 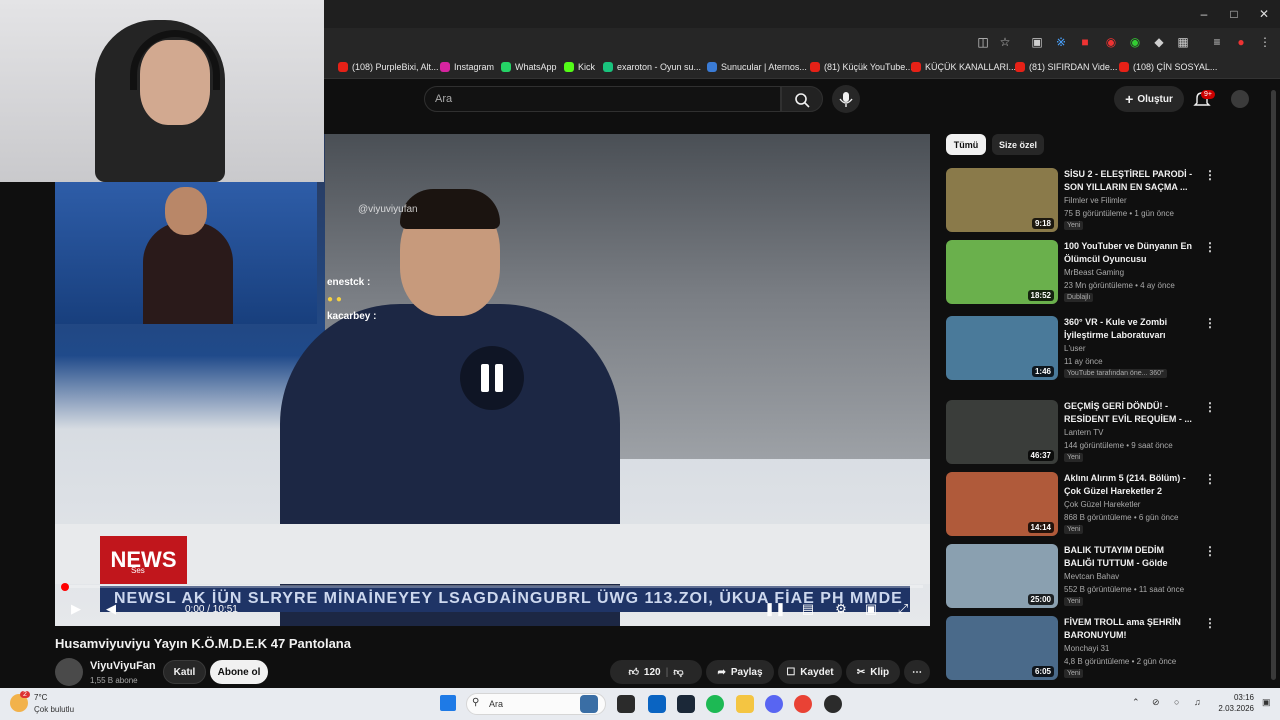 I want to click on progress-bar, so click(x=494, y=586).